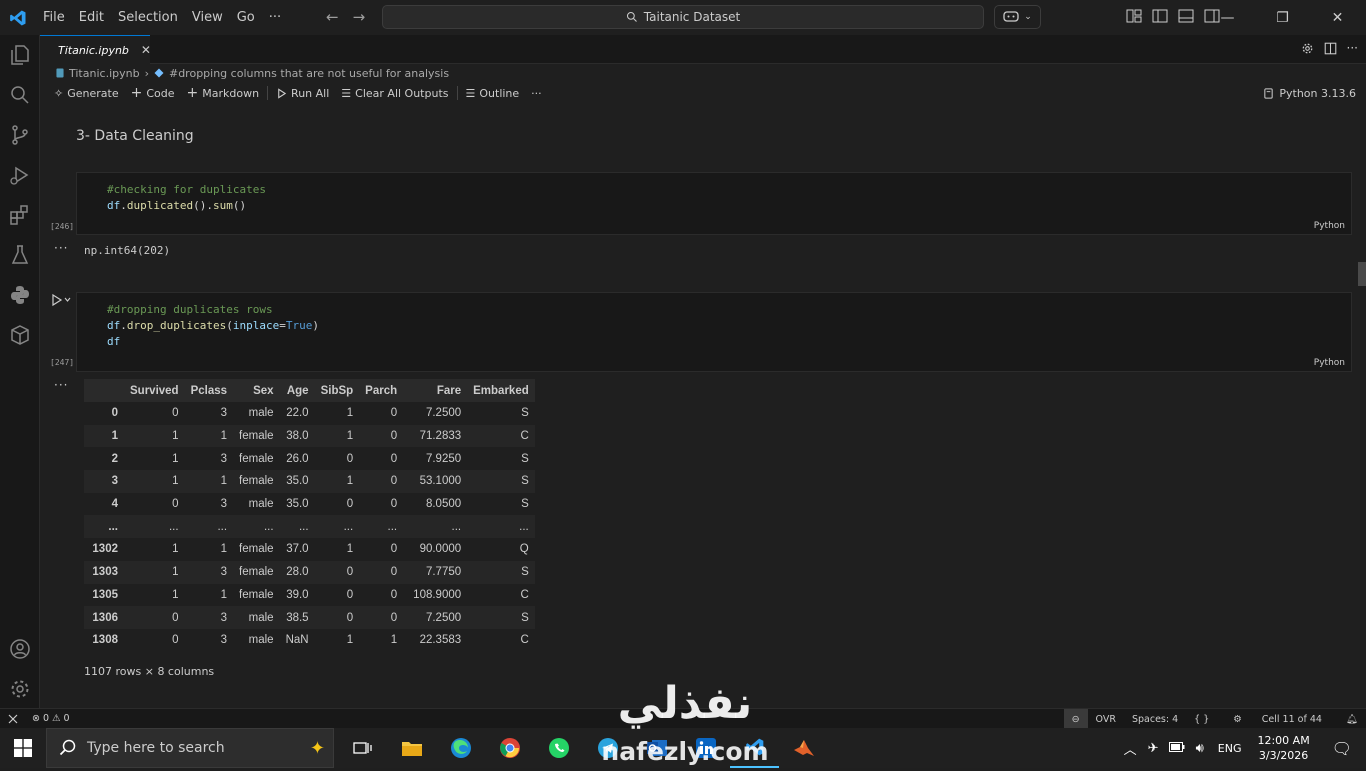 Image resolution: width=1366 pixels, height=771 pixels. What do you see at coordinates (460, 748) in the screenshot?
I see `edge-browser-icon` at bounding box center [460, 748].